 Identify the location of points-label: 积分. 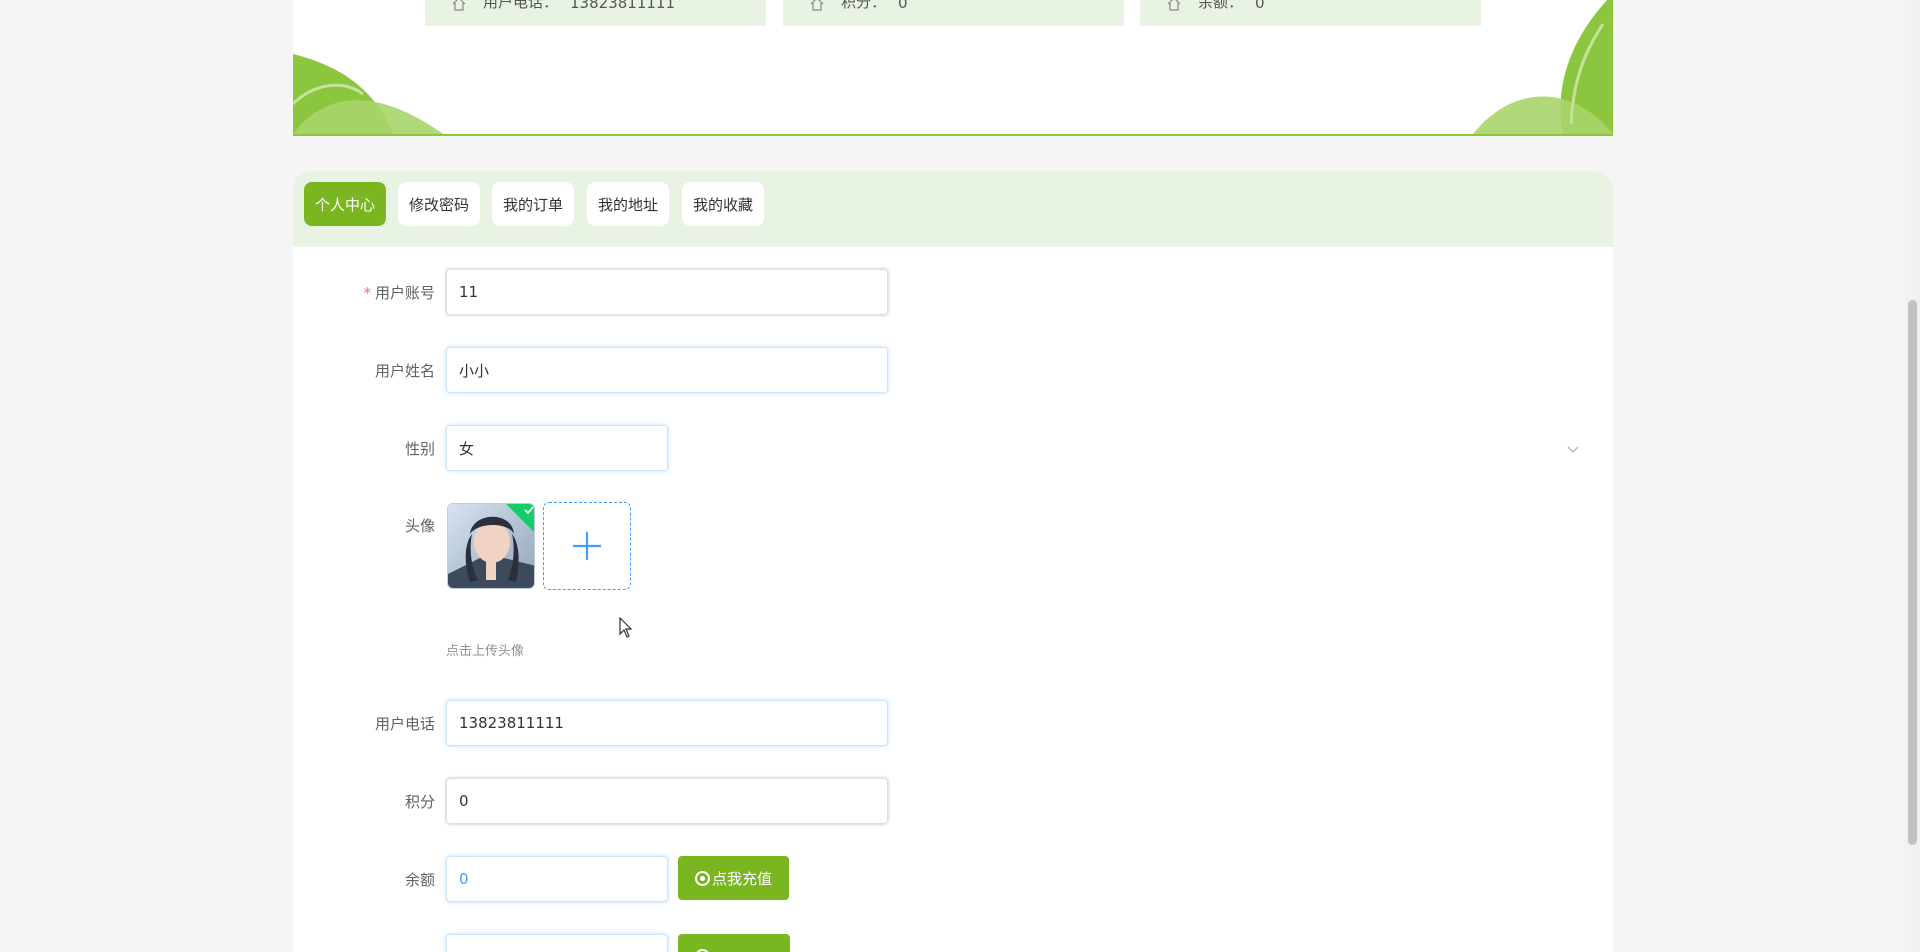
(419, 802).